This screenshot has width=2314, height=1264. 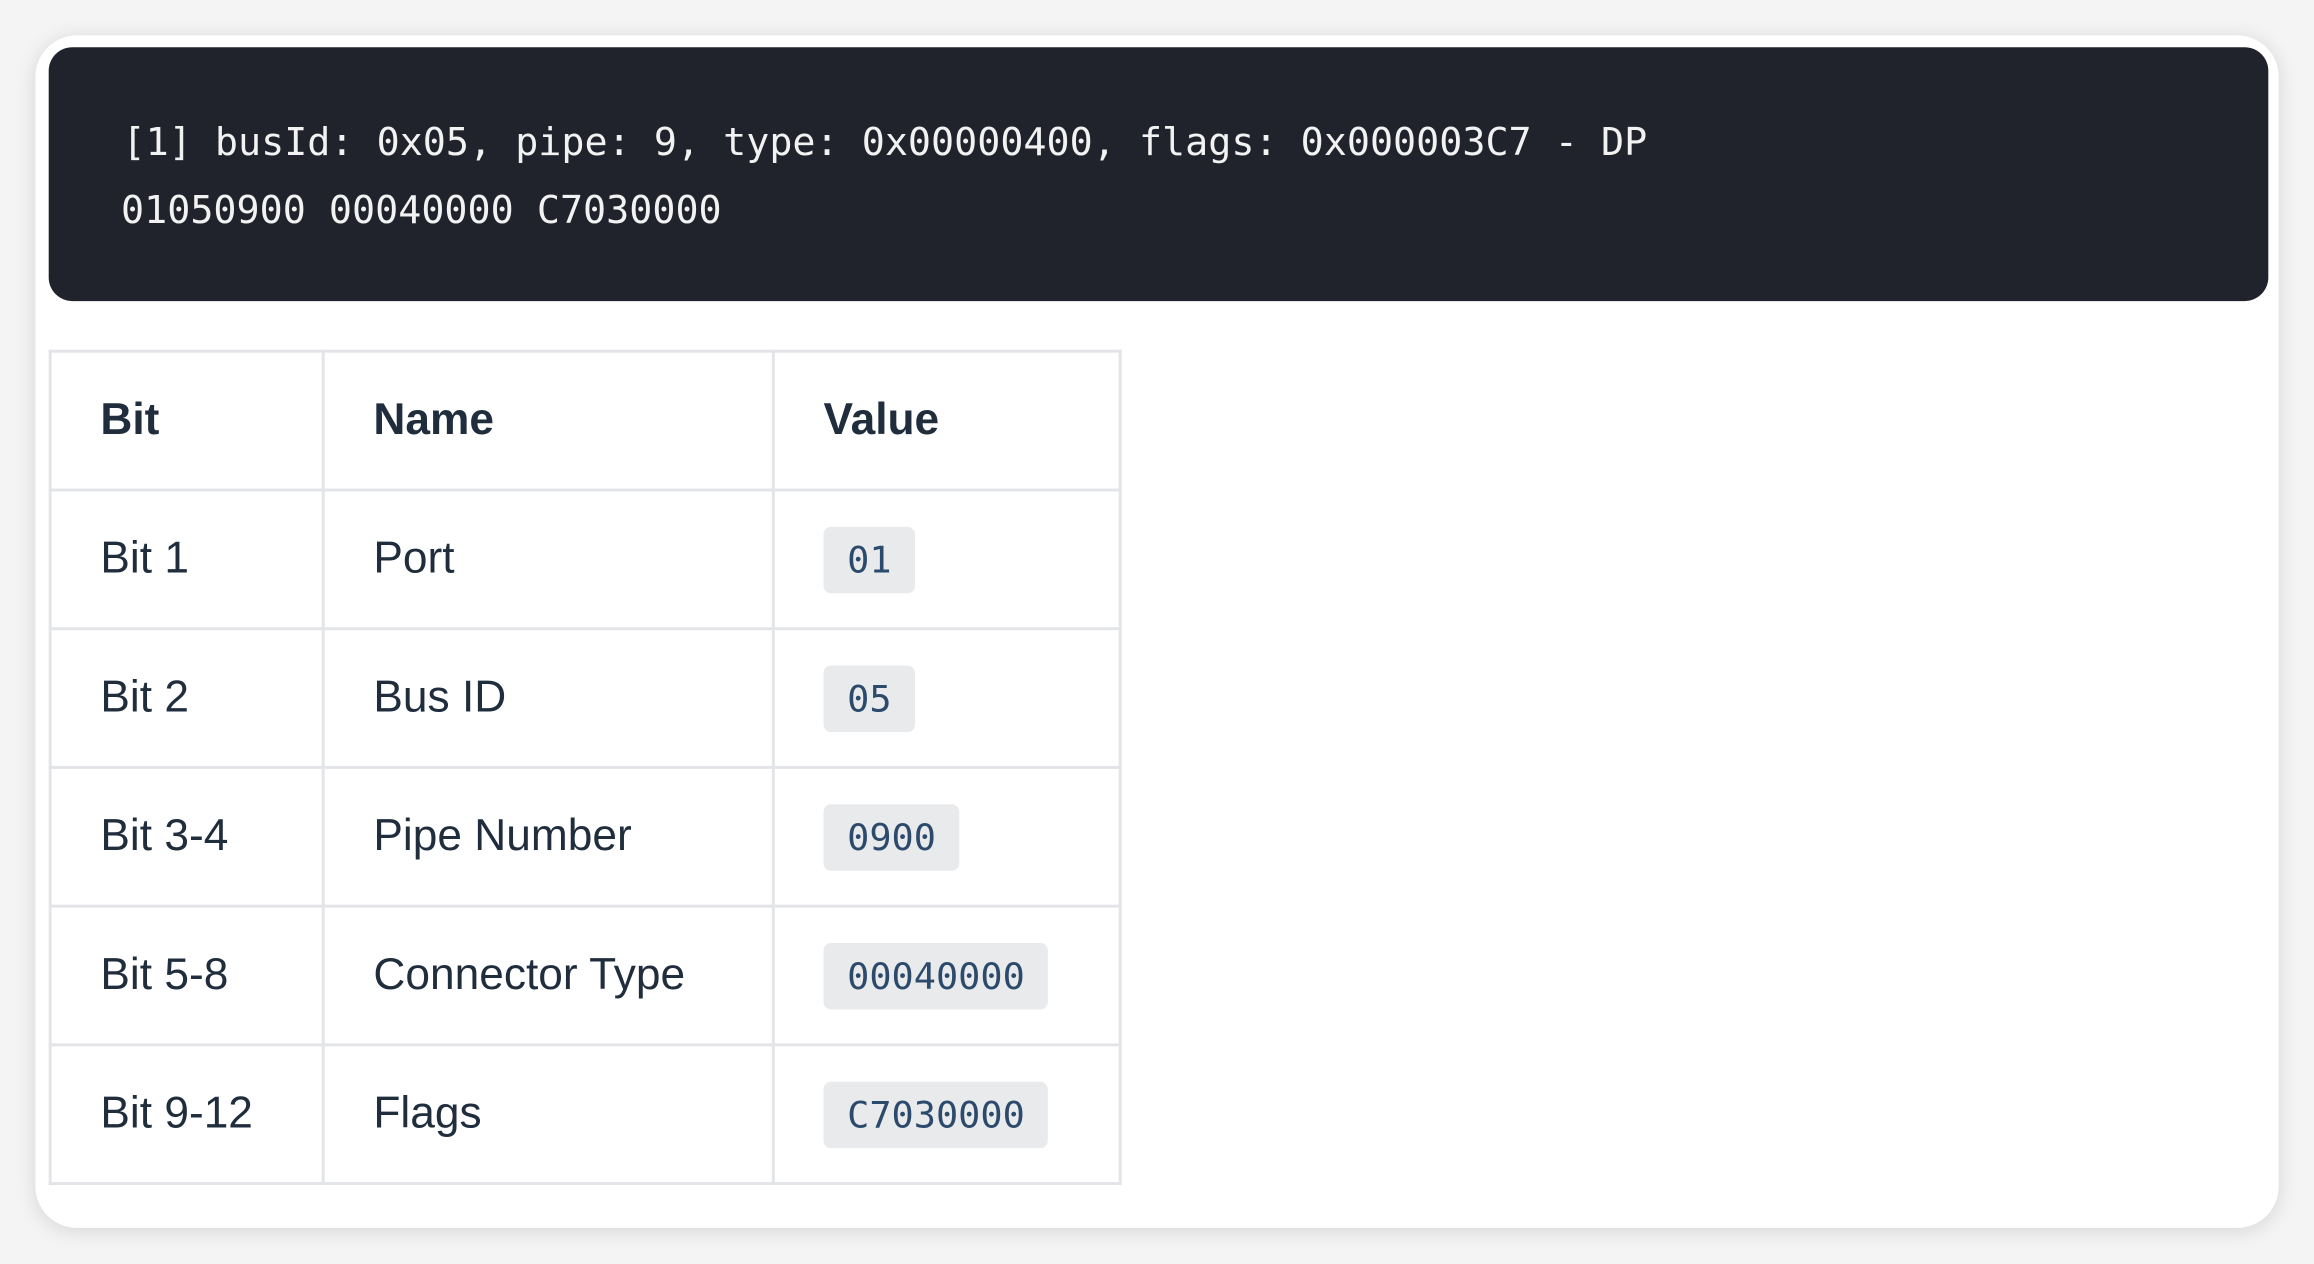 I want to click on table-row: Bit 3-4 Pipe Number 0900, so click(x=585, y=836).